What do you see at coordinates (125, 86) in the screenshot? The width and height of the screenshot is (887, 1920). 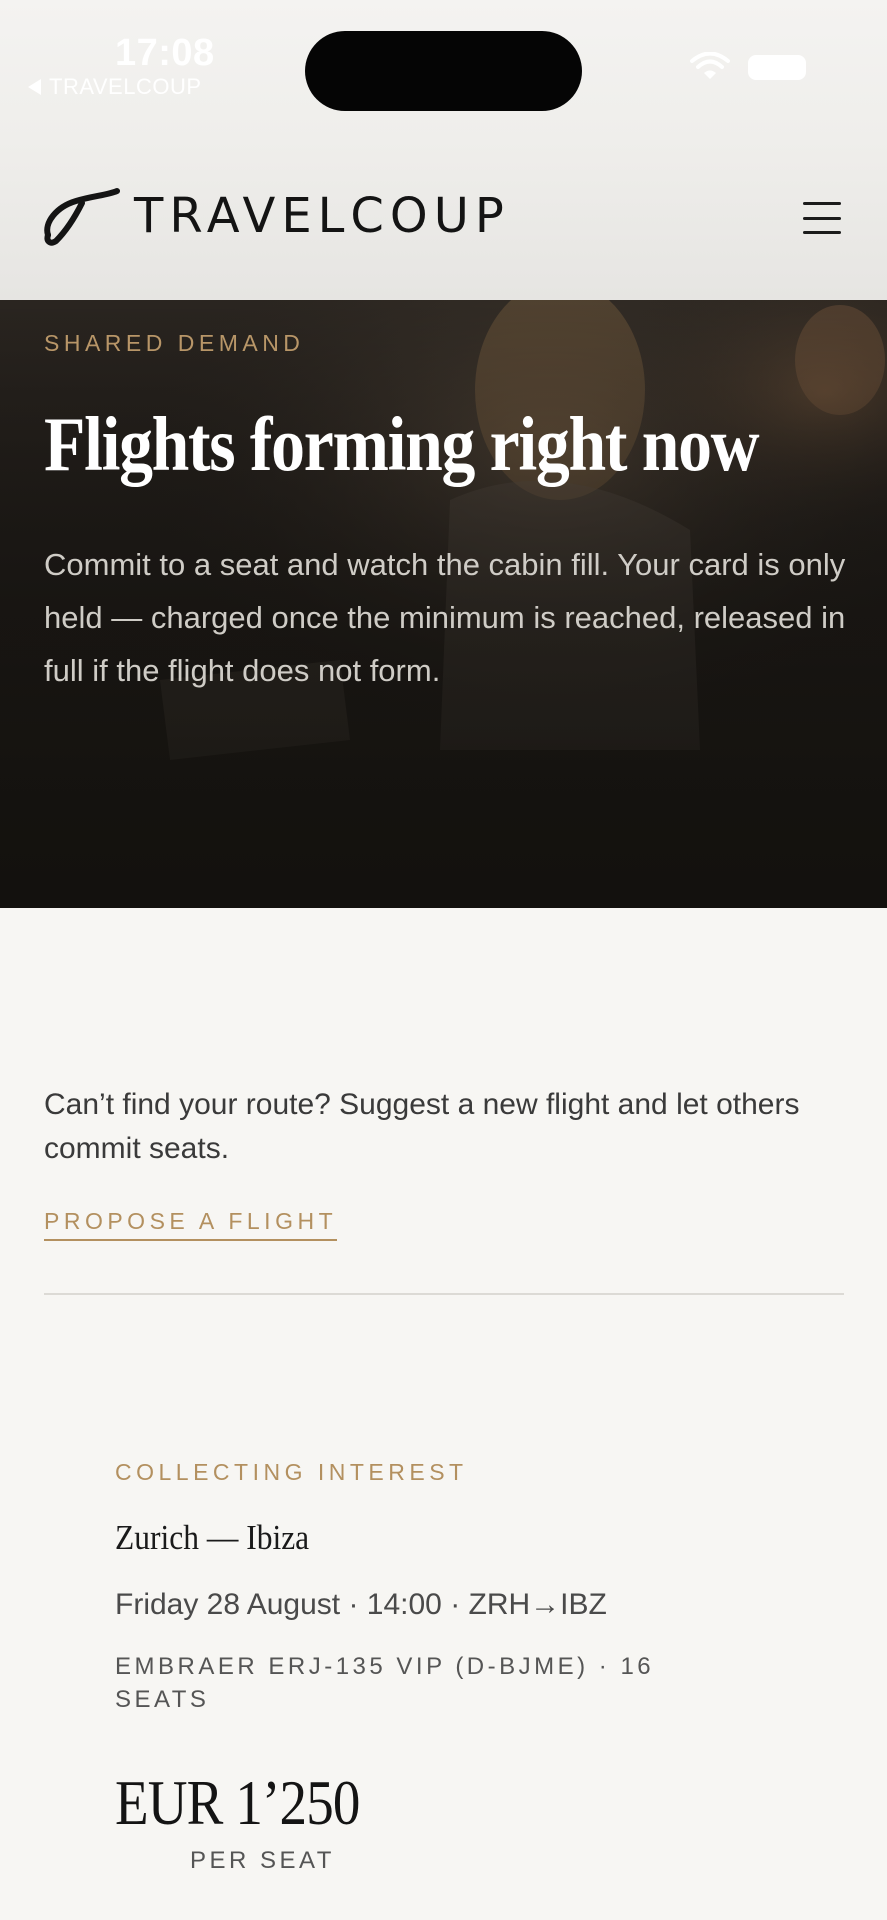 I see `back-app-label: TRAVELCOUP` at bounding box center [125, 86].